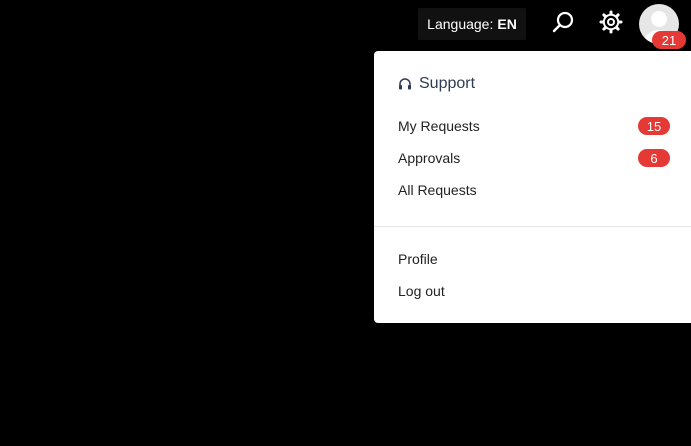  Describe the element at coordinates (669, 40) in the screenshot. I see `notification-count-badge: 21` at that location.